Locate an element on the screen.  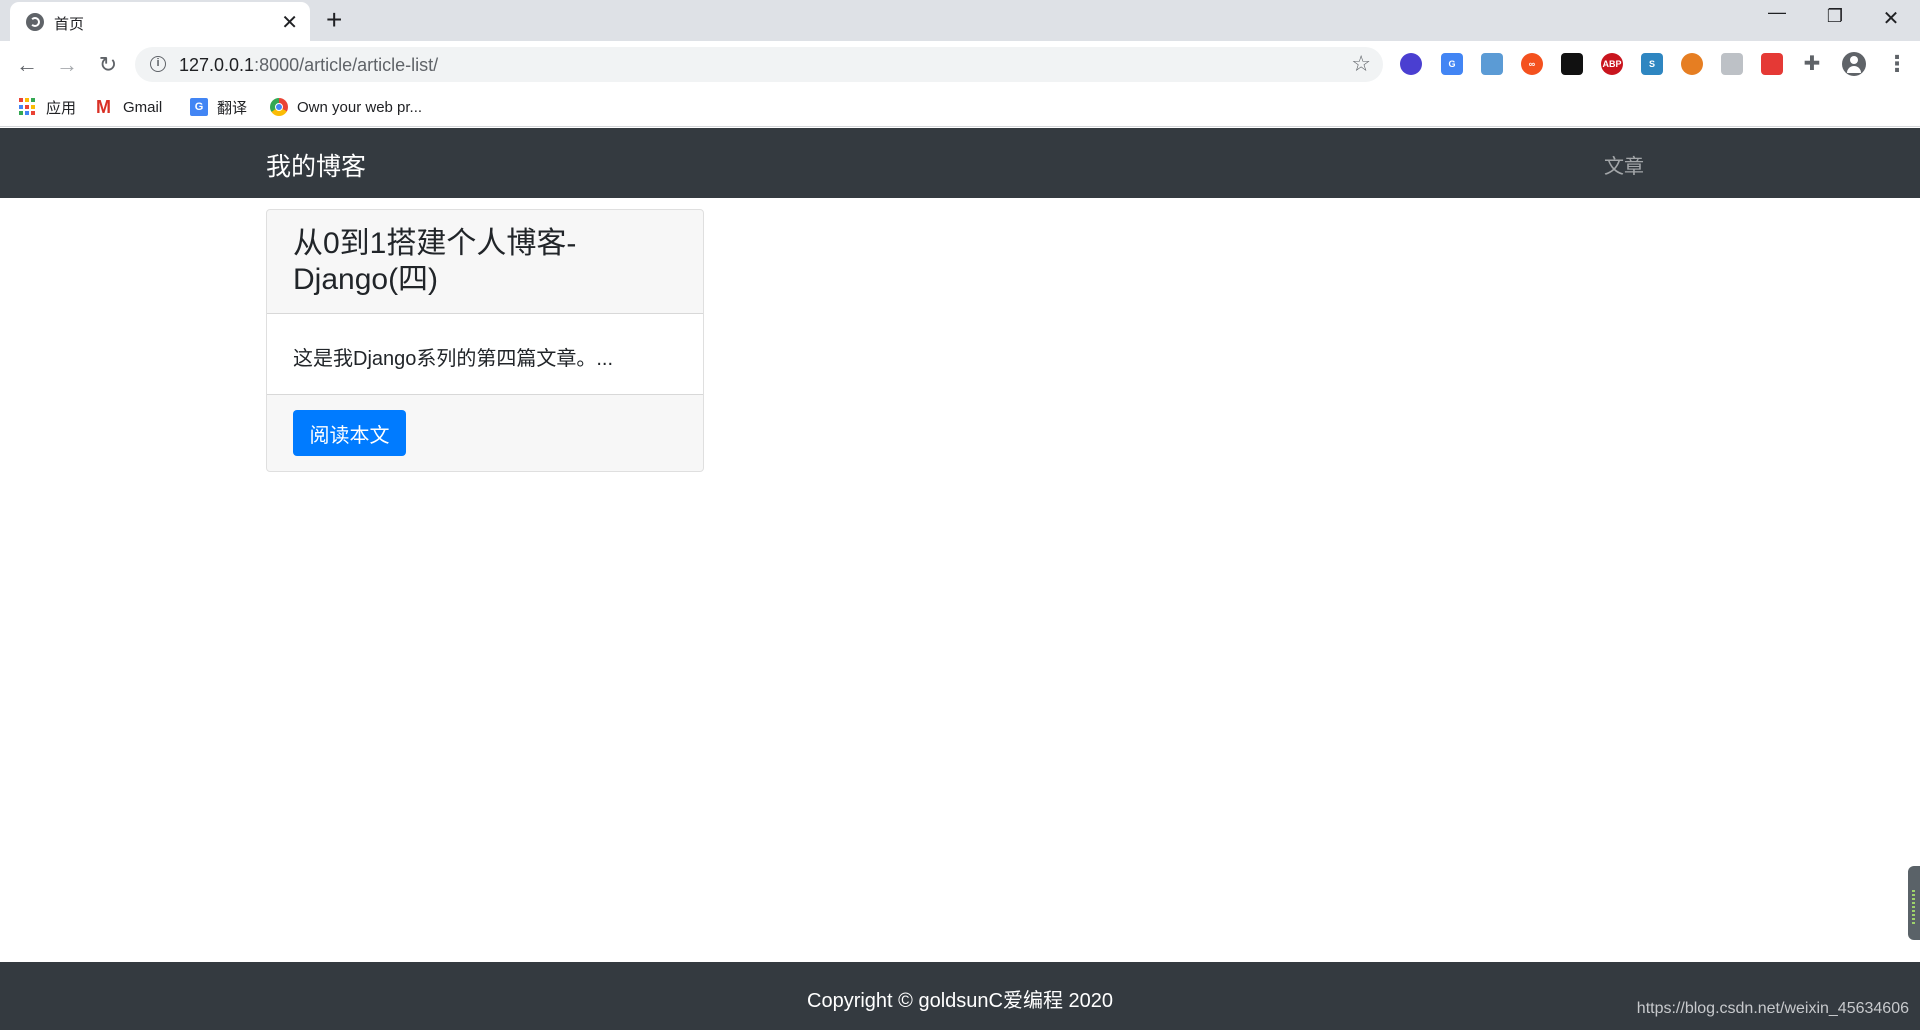
info-icon: i is located at coordinates (158, 64).